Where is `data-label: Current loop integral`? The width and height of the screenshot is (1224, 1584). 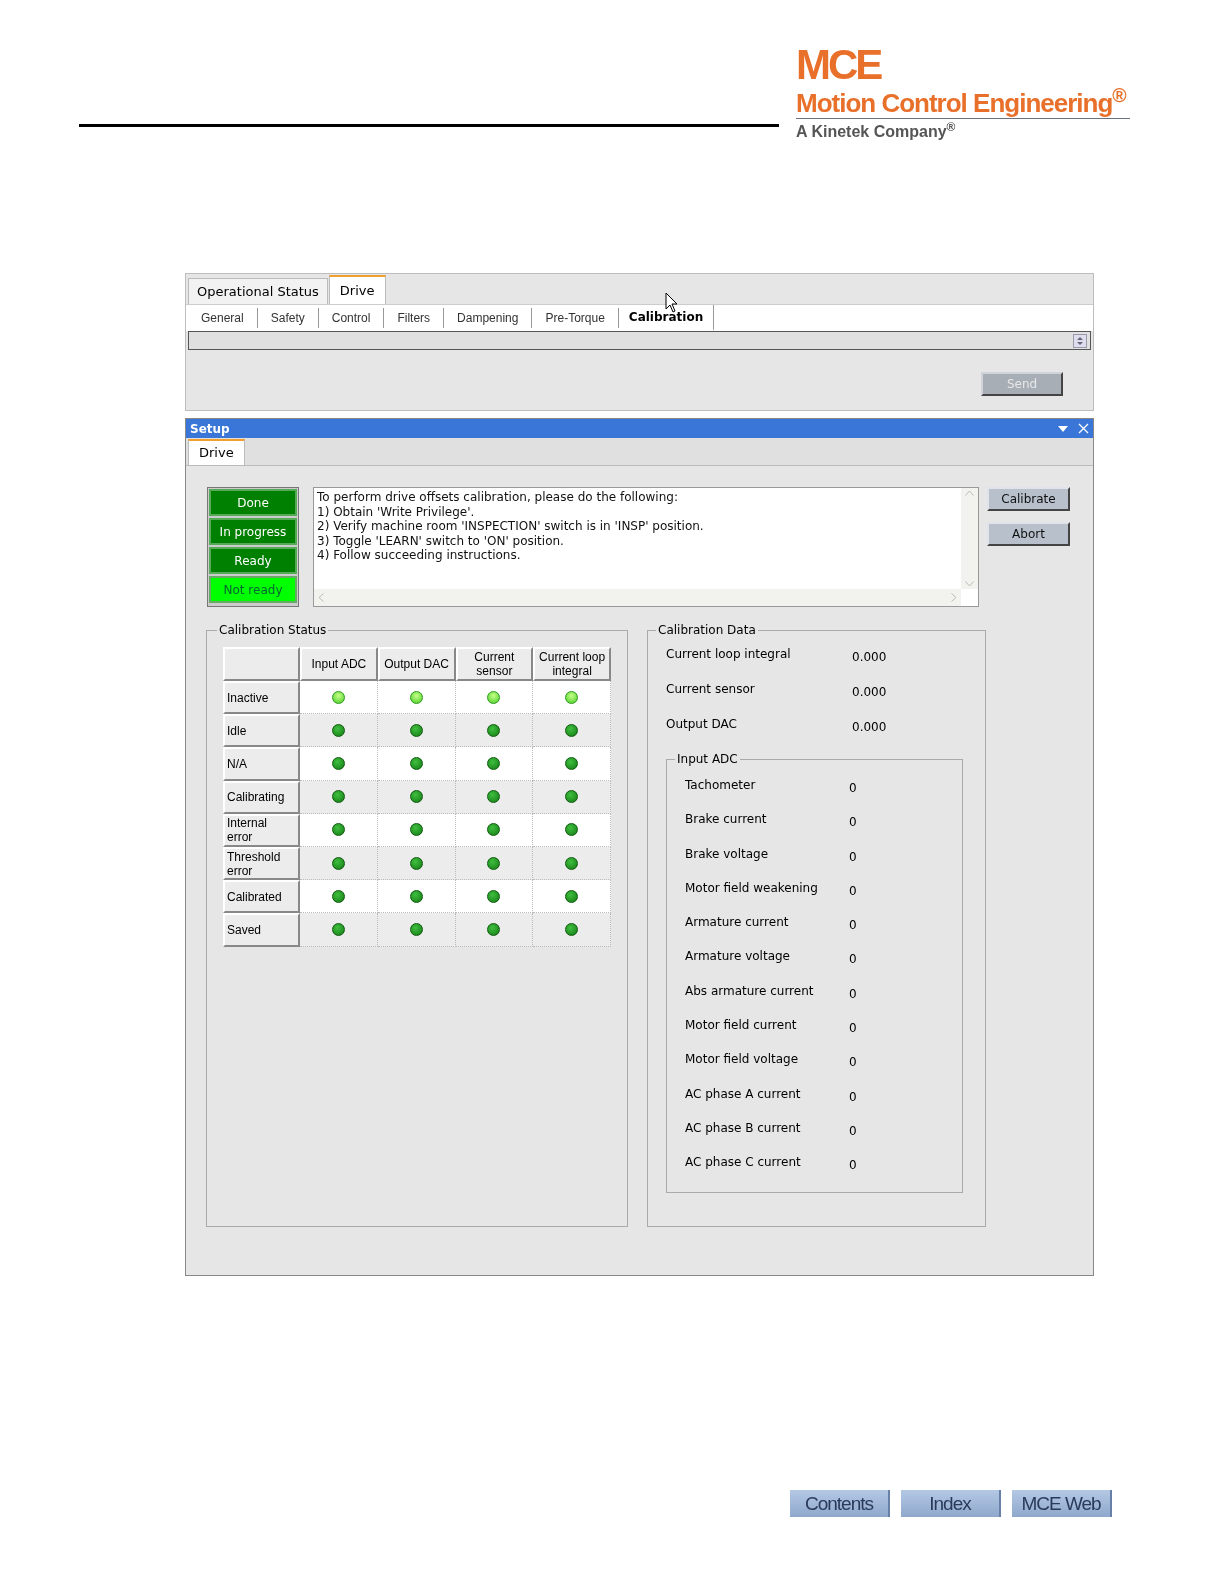 data-label: Current loop integral is located at coordinates (729, 654).